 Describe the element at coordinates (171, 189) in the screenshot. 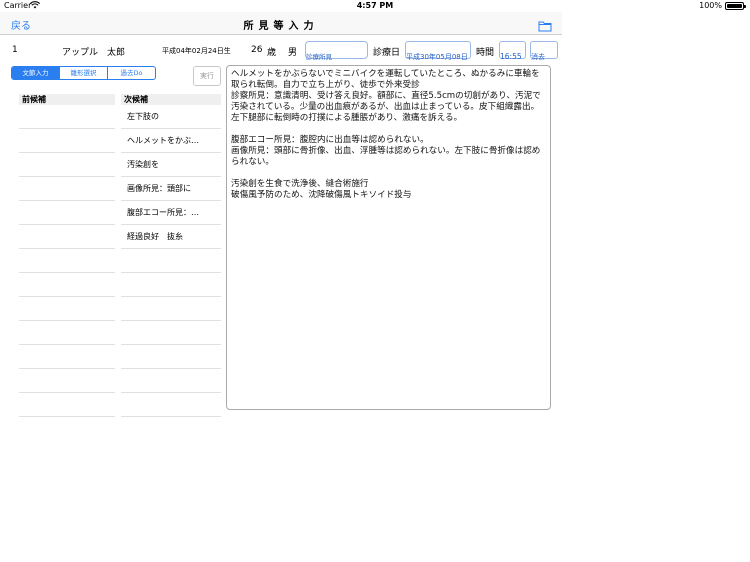

I see `list-item: 画像所見：頭部に` at that location.